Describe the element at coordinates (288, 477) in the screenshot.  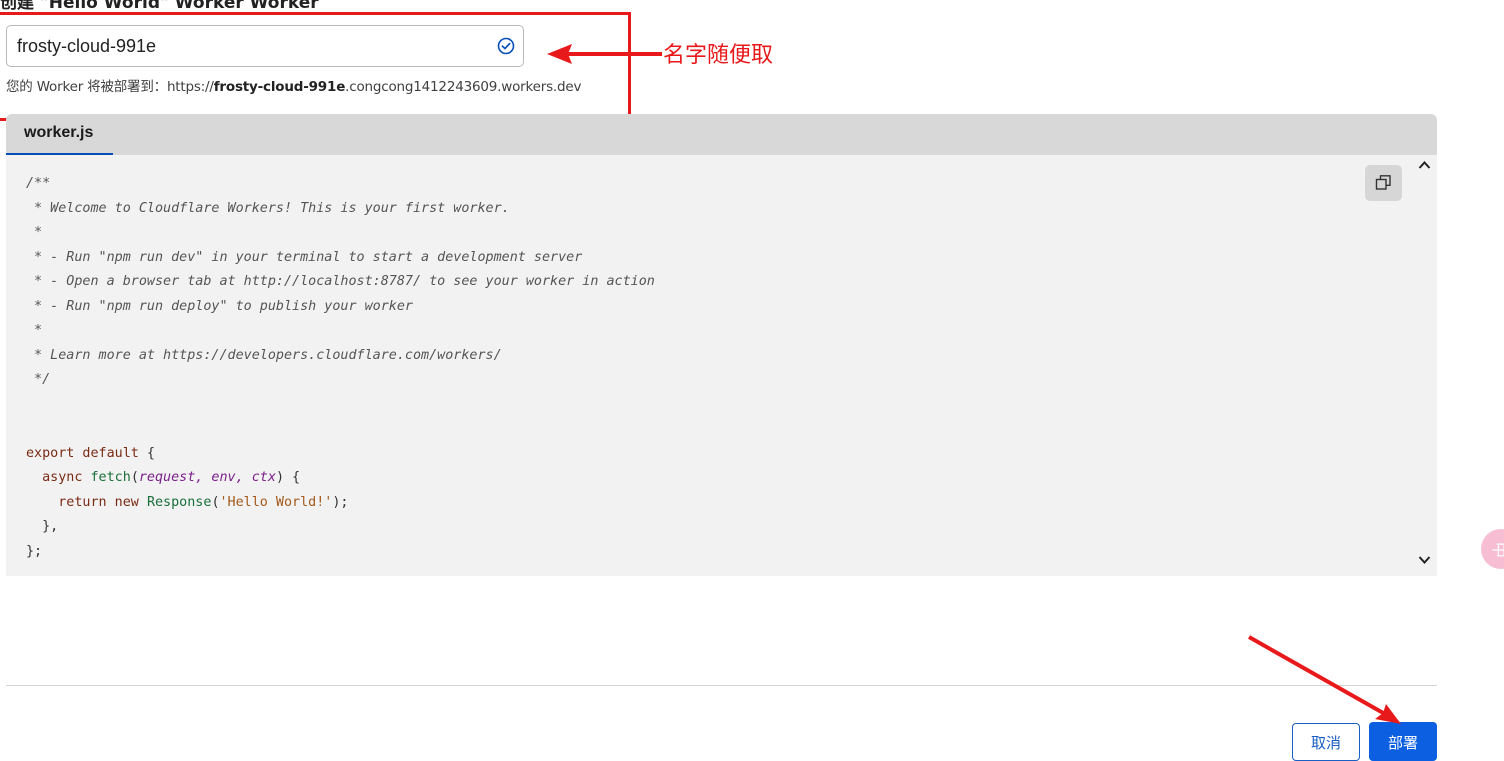
I see `code-text: ) {` at that location.